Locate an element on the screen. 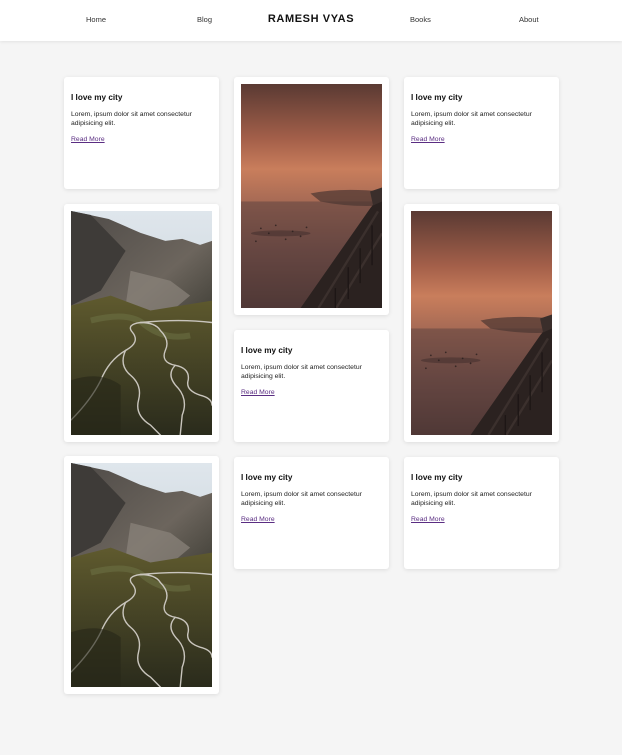 The image size is (622, 755). nav-books-link: Books is located at coordinates (420, 19).